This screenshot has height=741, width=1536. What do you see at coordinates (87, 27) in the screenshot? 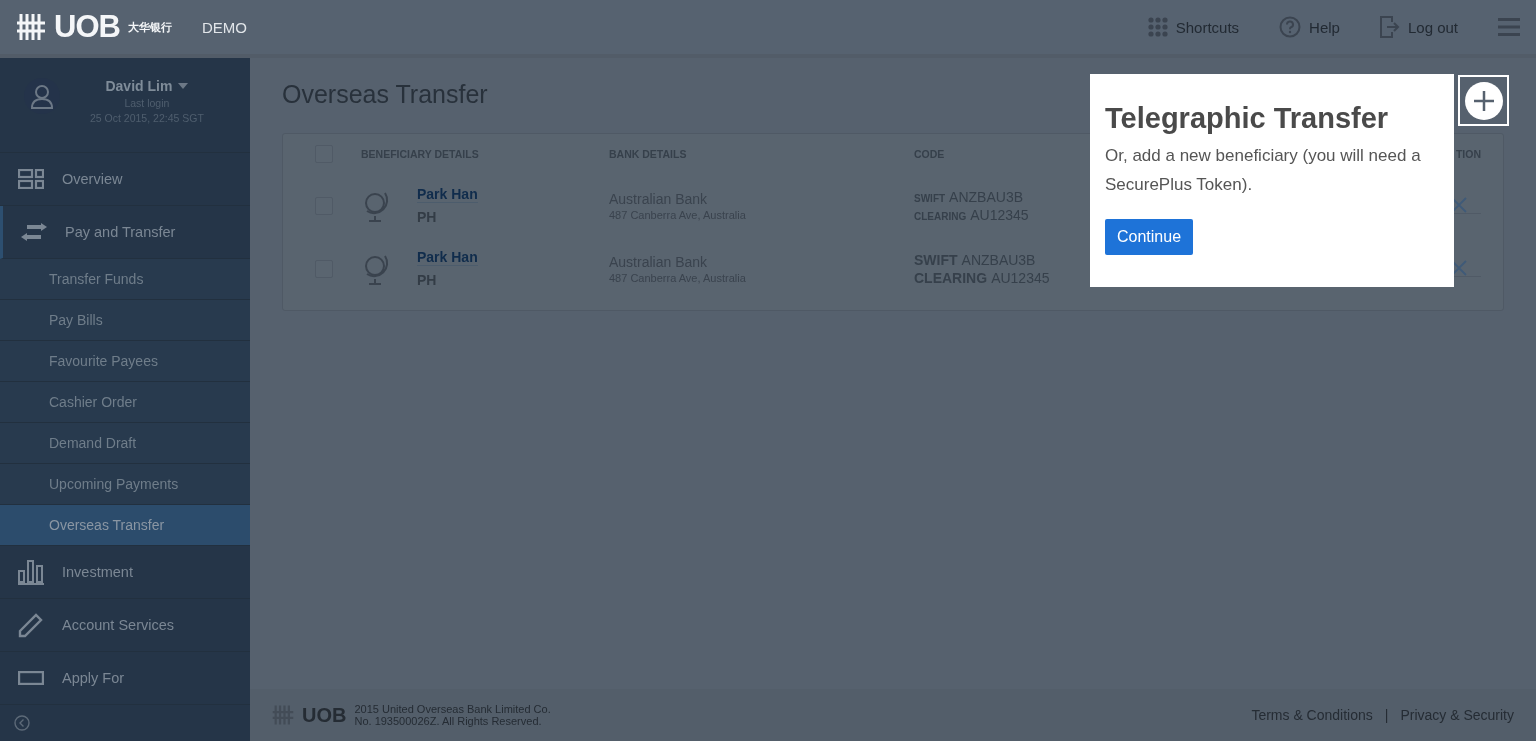
I see `logo-text: UOB` at bounding box center [87, 27].